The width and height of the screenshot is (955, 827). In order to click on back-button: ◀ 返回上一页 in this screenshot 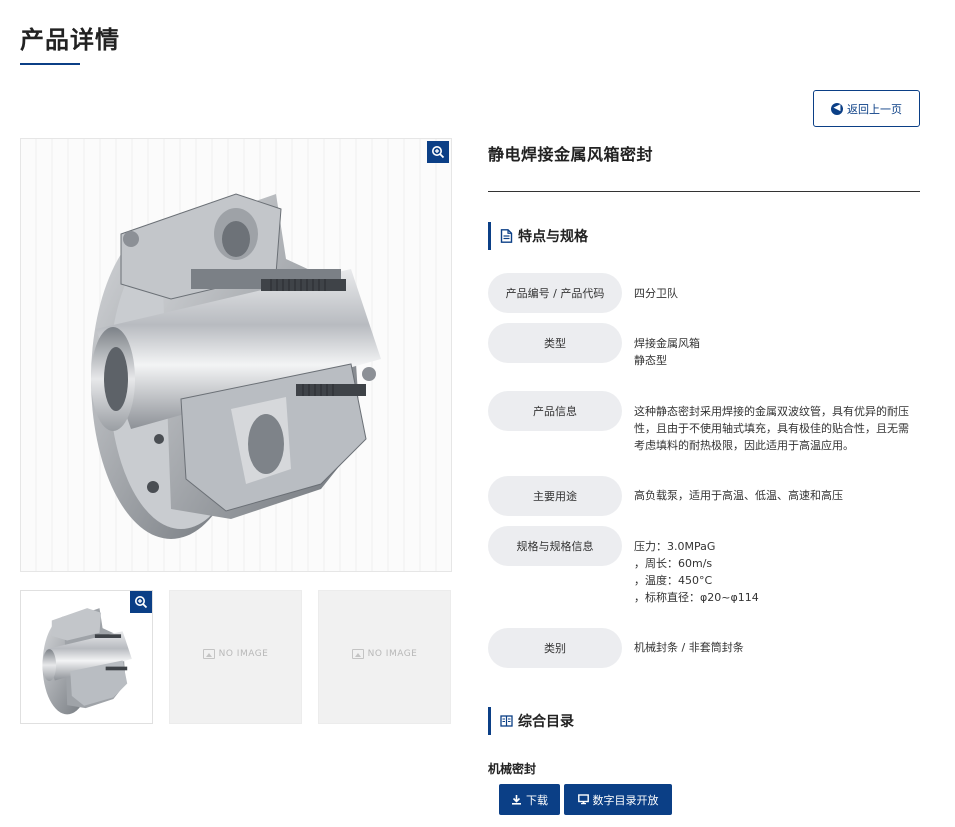, I will do `click(866, 108)`.